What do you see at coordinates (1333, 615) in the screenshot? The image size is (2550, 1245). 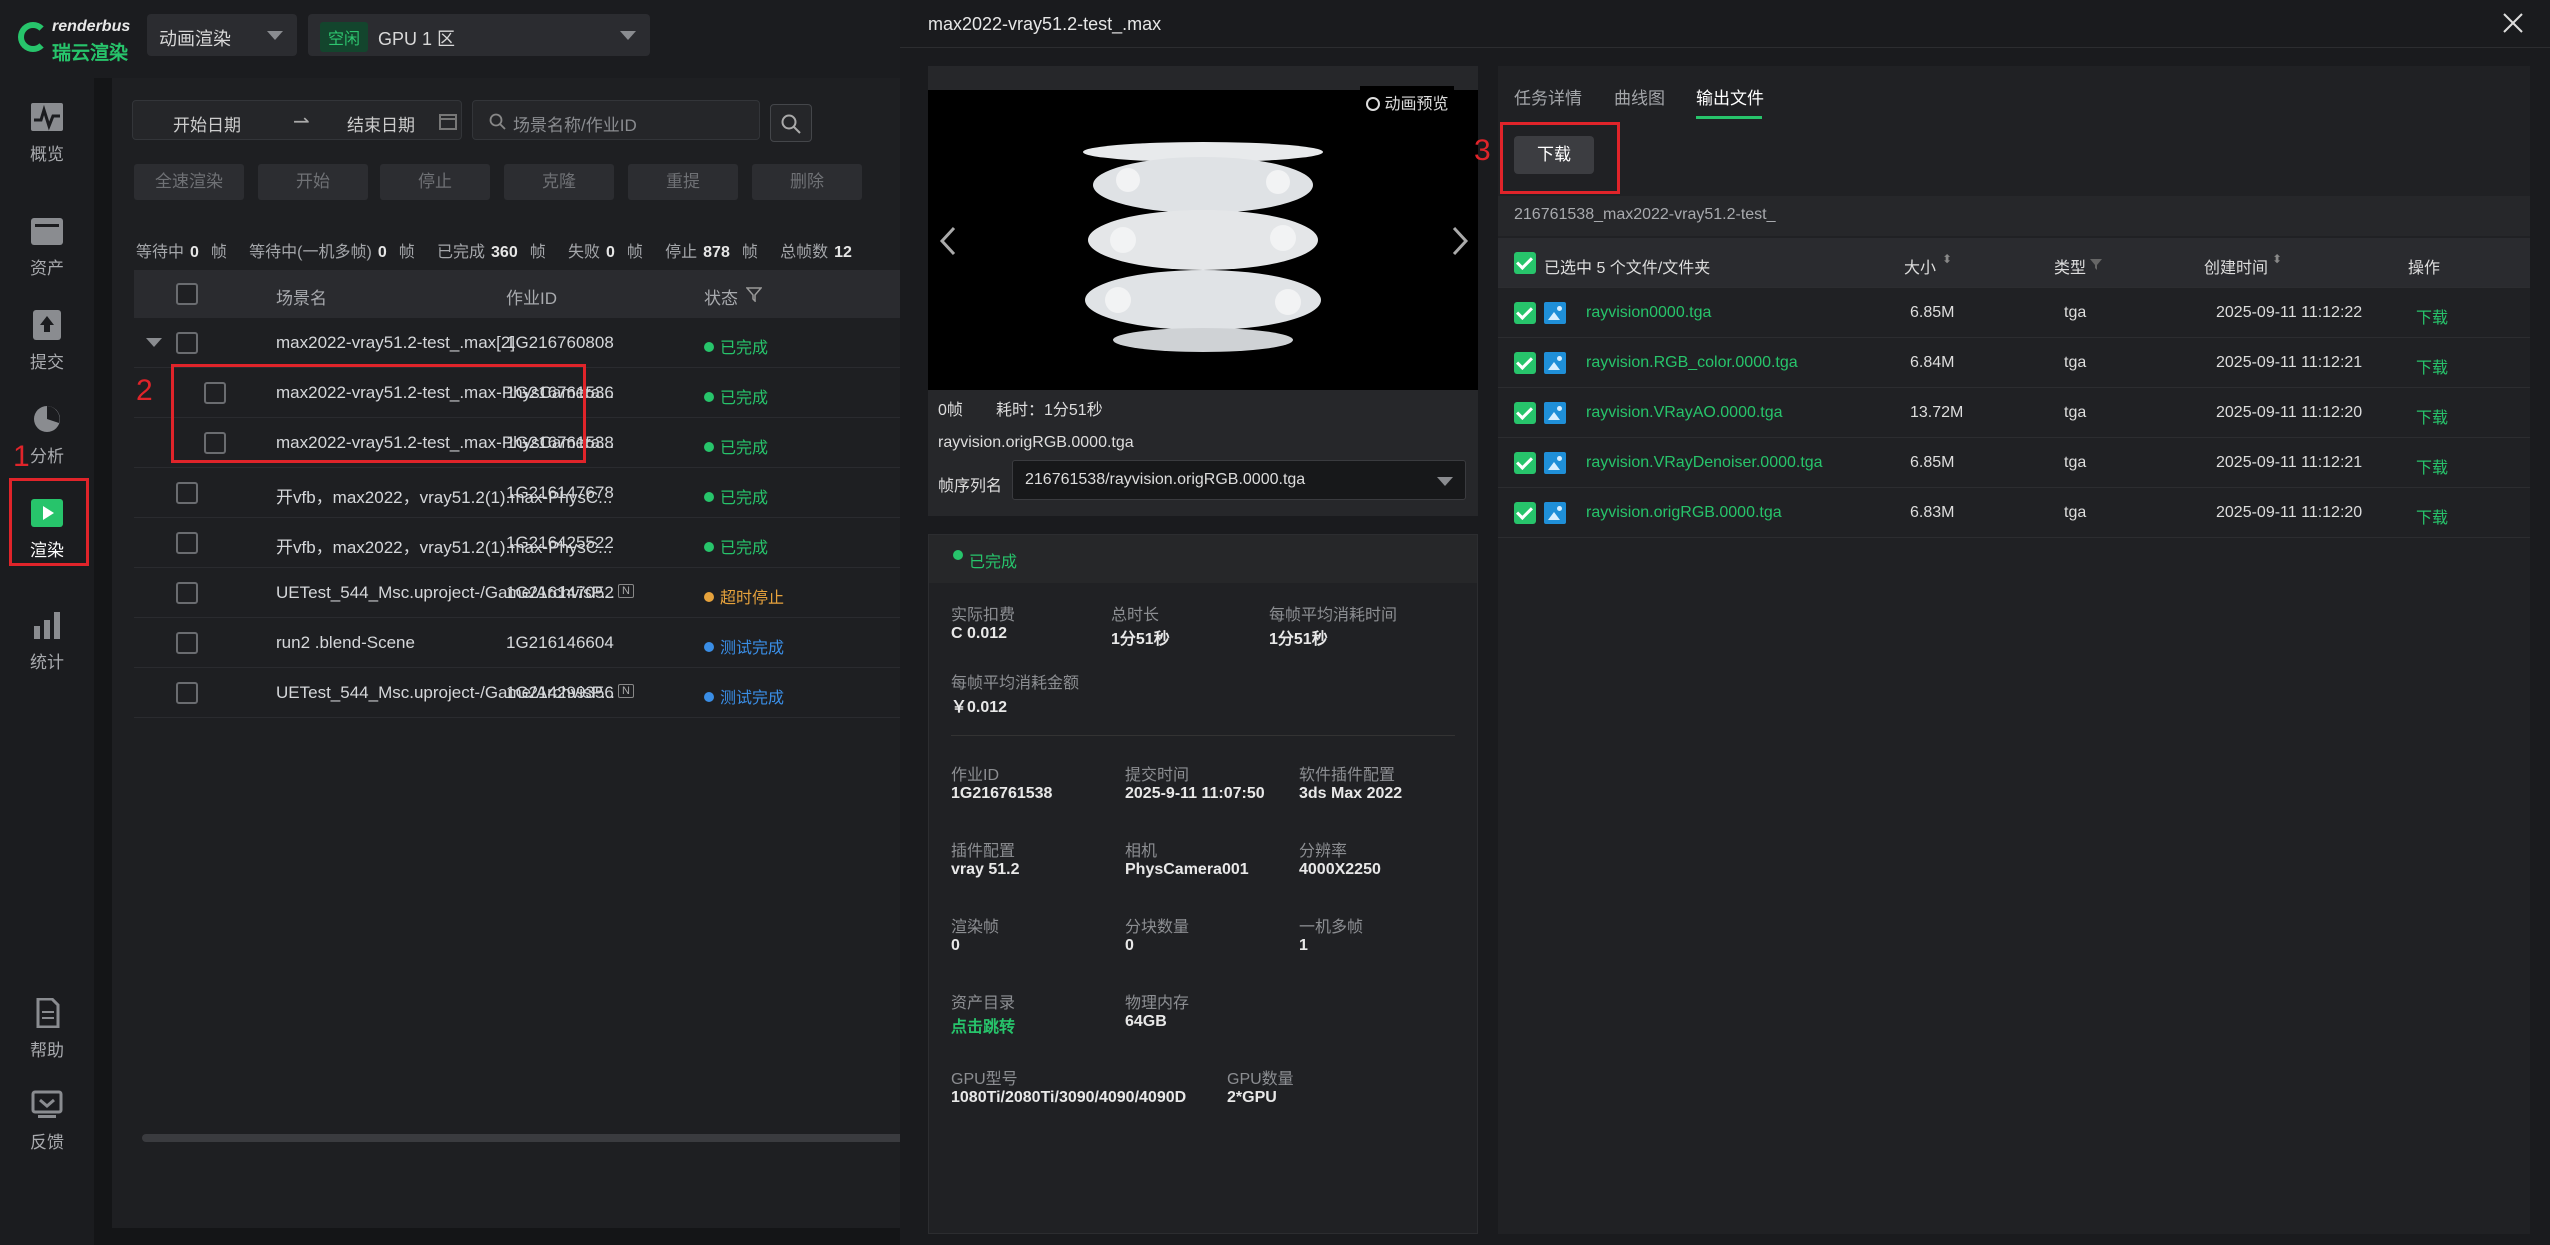 I see `info-label: 每帧平均消耗时间` at bounding box center [1333, 615].